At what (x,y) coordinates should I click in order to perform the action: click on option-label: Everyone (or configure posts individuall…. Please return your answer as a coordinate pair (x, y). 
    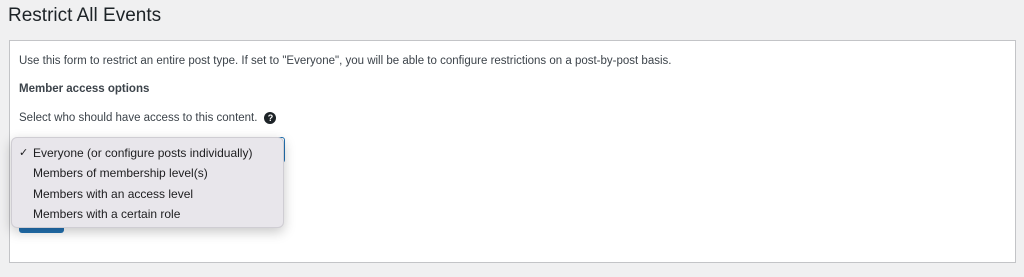
    Looking at the image, I should click on (143, 153).